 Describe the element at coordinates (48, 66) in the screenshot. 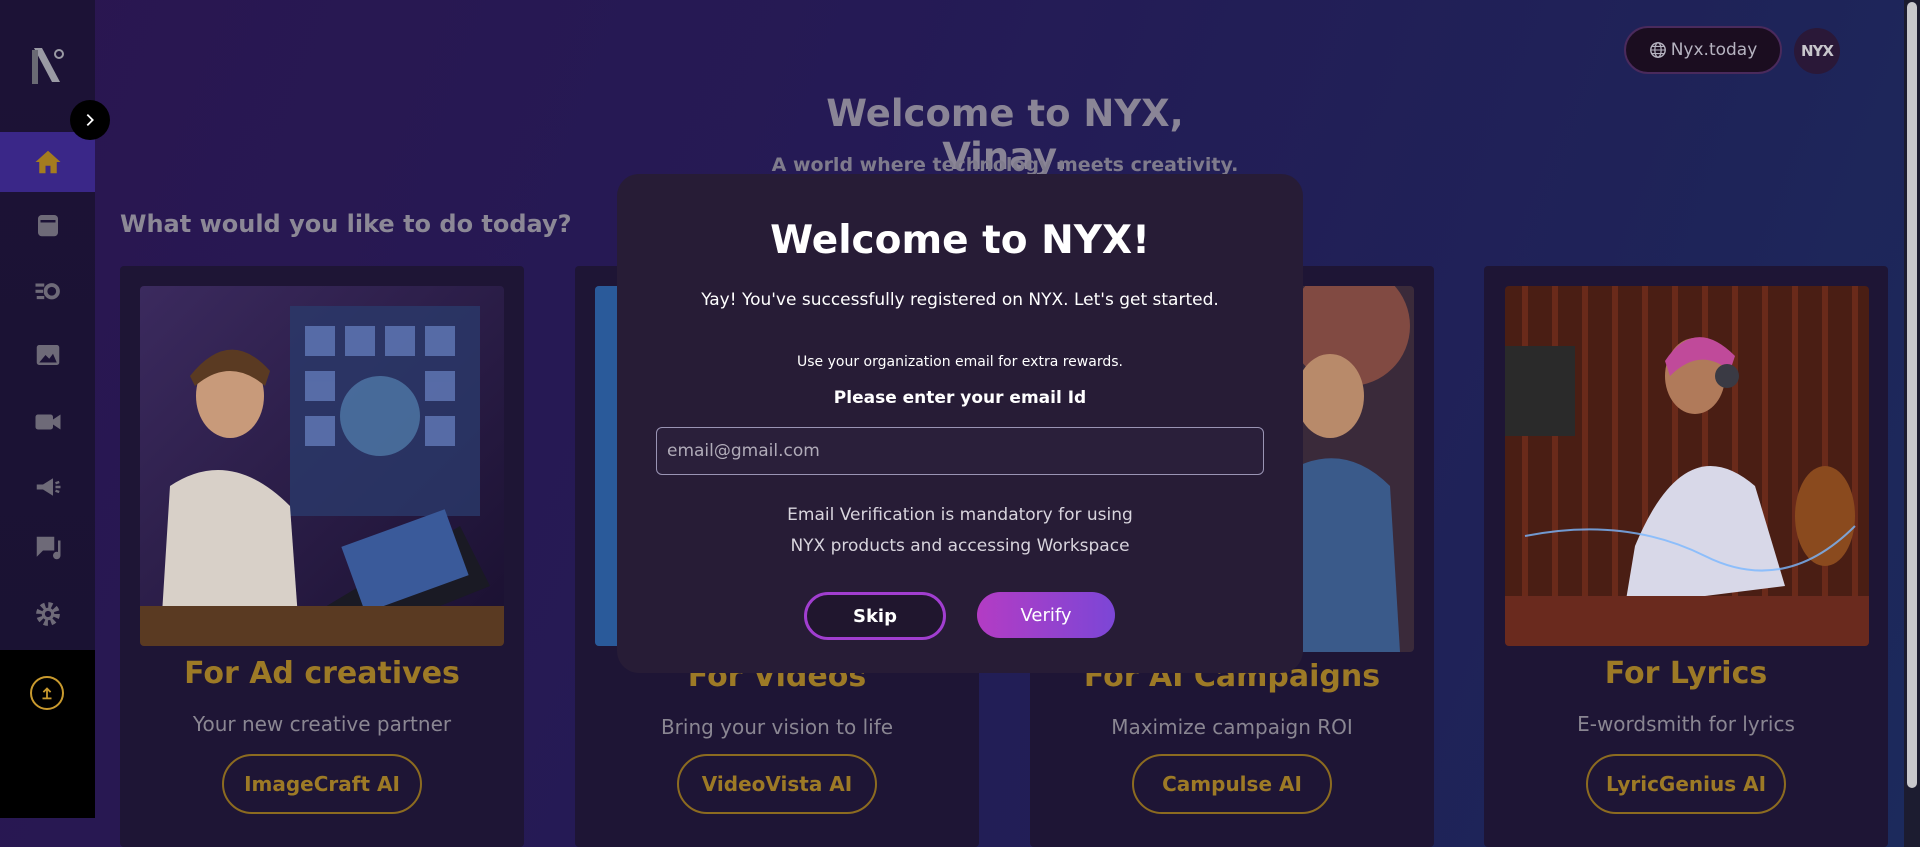

I see `nyx-logo-icon` at that location.